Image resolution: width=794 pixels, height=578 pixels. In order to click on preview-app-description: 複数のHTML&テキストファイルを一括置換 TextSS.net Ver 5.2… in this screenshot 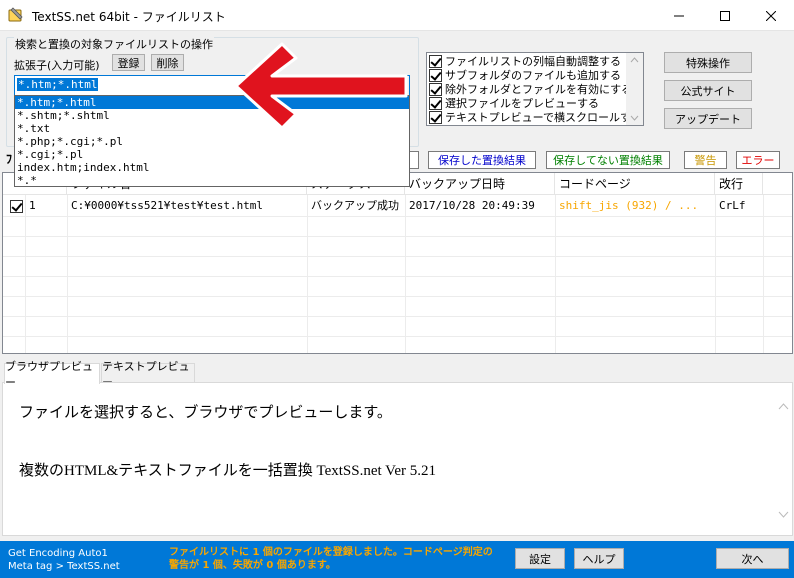, I will do `click(227, 471)`.